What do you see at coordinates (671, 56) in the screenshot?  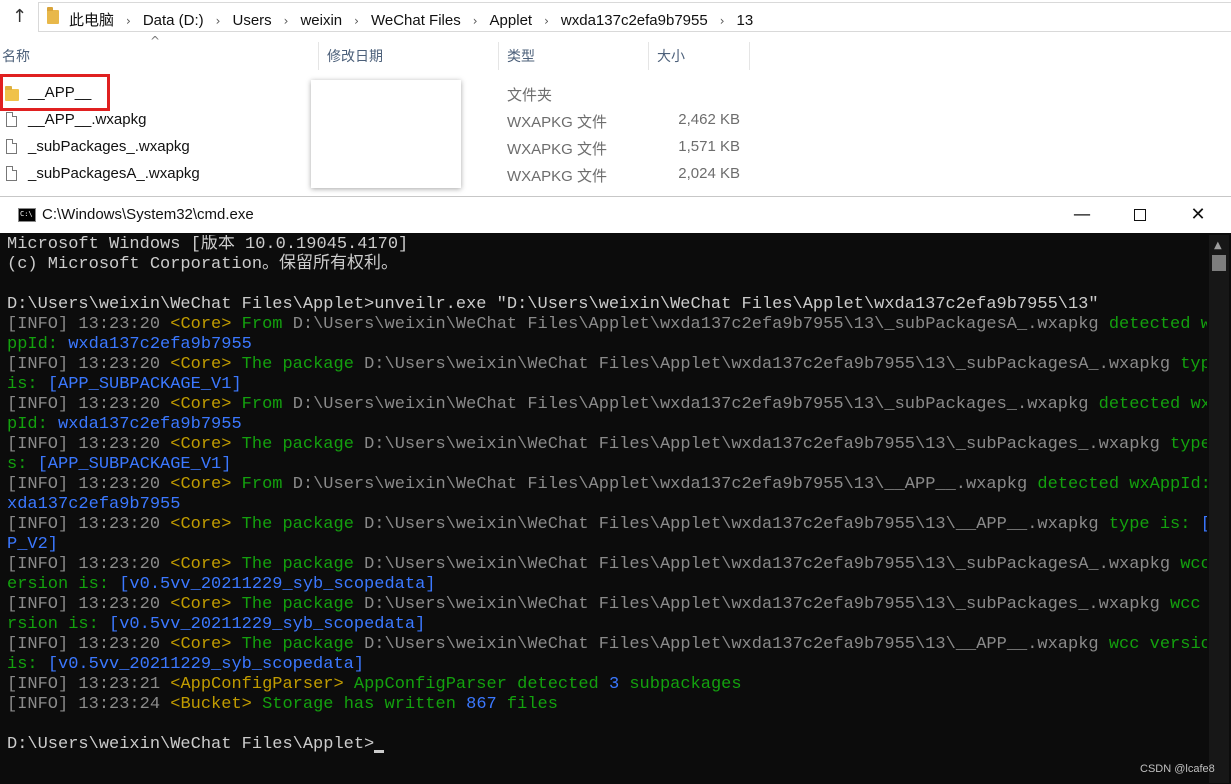 I see `column-header-size: 大小` at bounding box center [671, 56].